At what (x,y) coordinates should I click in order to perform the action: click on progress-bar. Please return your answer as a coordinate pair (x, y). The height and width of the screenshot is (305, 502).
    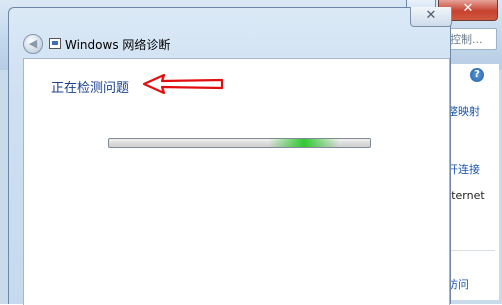
    Looking at the image, I should click on (239, 143).